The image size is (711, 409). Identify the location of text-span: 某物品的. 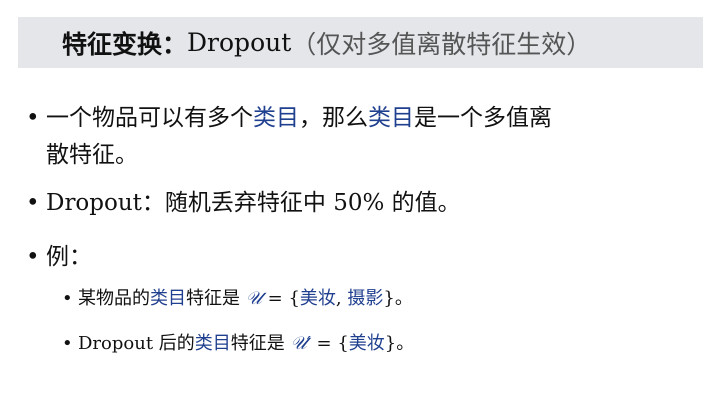
(114, 298).